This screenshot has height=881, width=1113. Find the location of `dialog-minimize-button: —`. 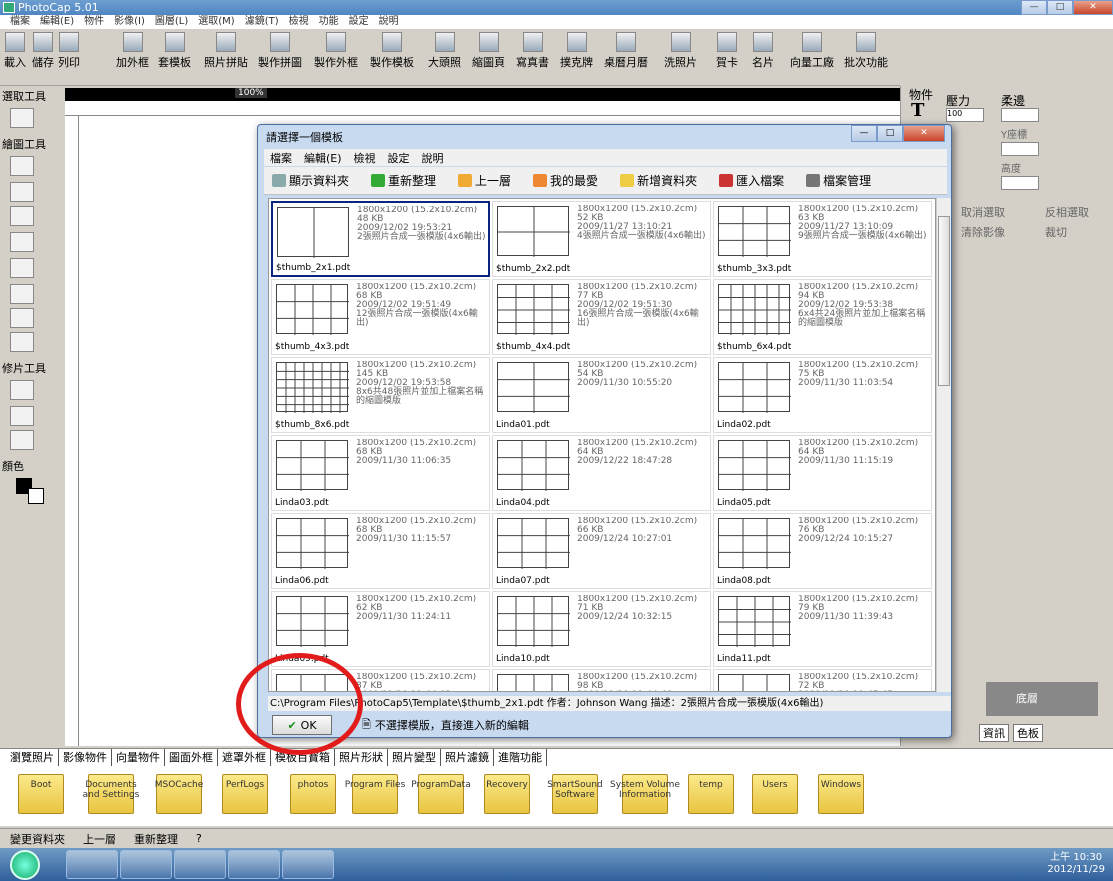

dialog-minimize-button: — is located at coordinates (864, 133).